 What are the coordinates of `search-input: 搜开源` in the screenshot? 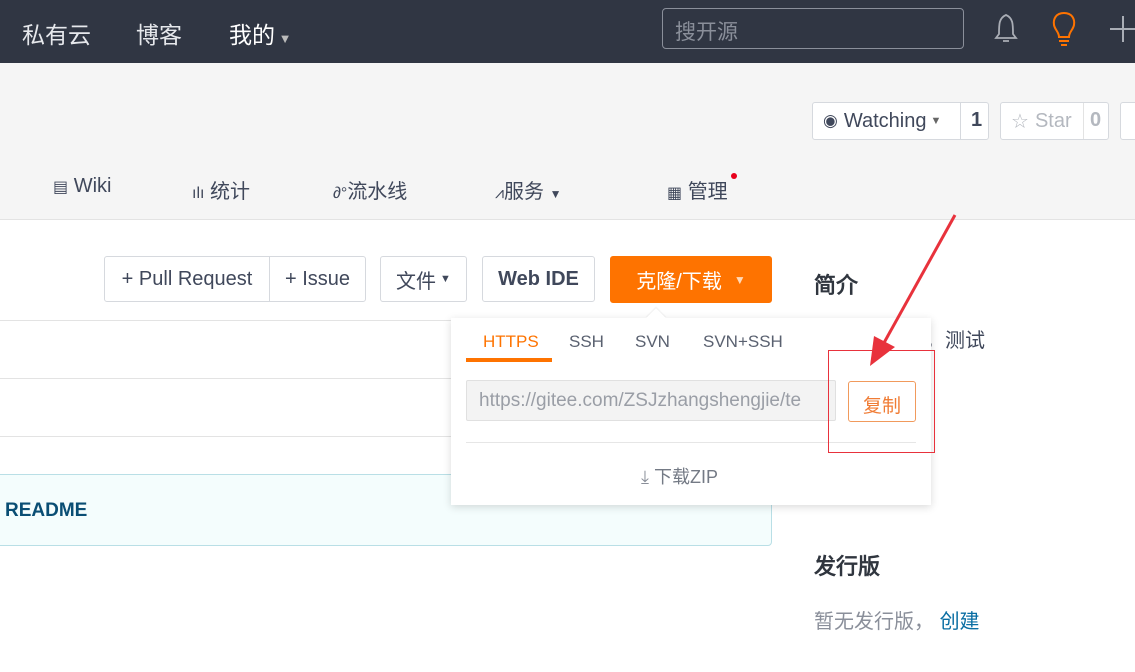 It's located at (813, 28).